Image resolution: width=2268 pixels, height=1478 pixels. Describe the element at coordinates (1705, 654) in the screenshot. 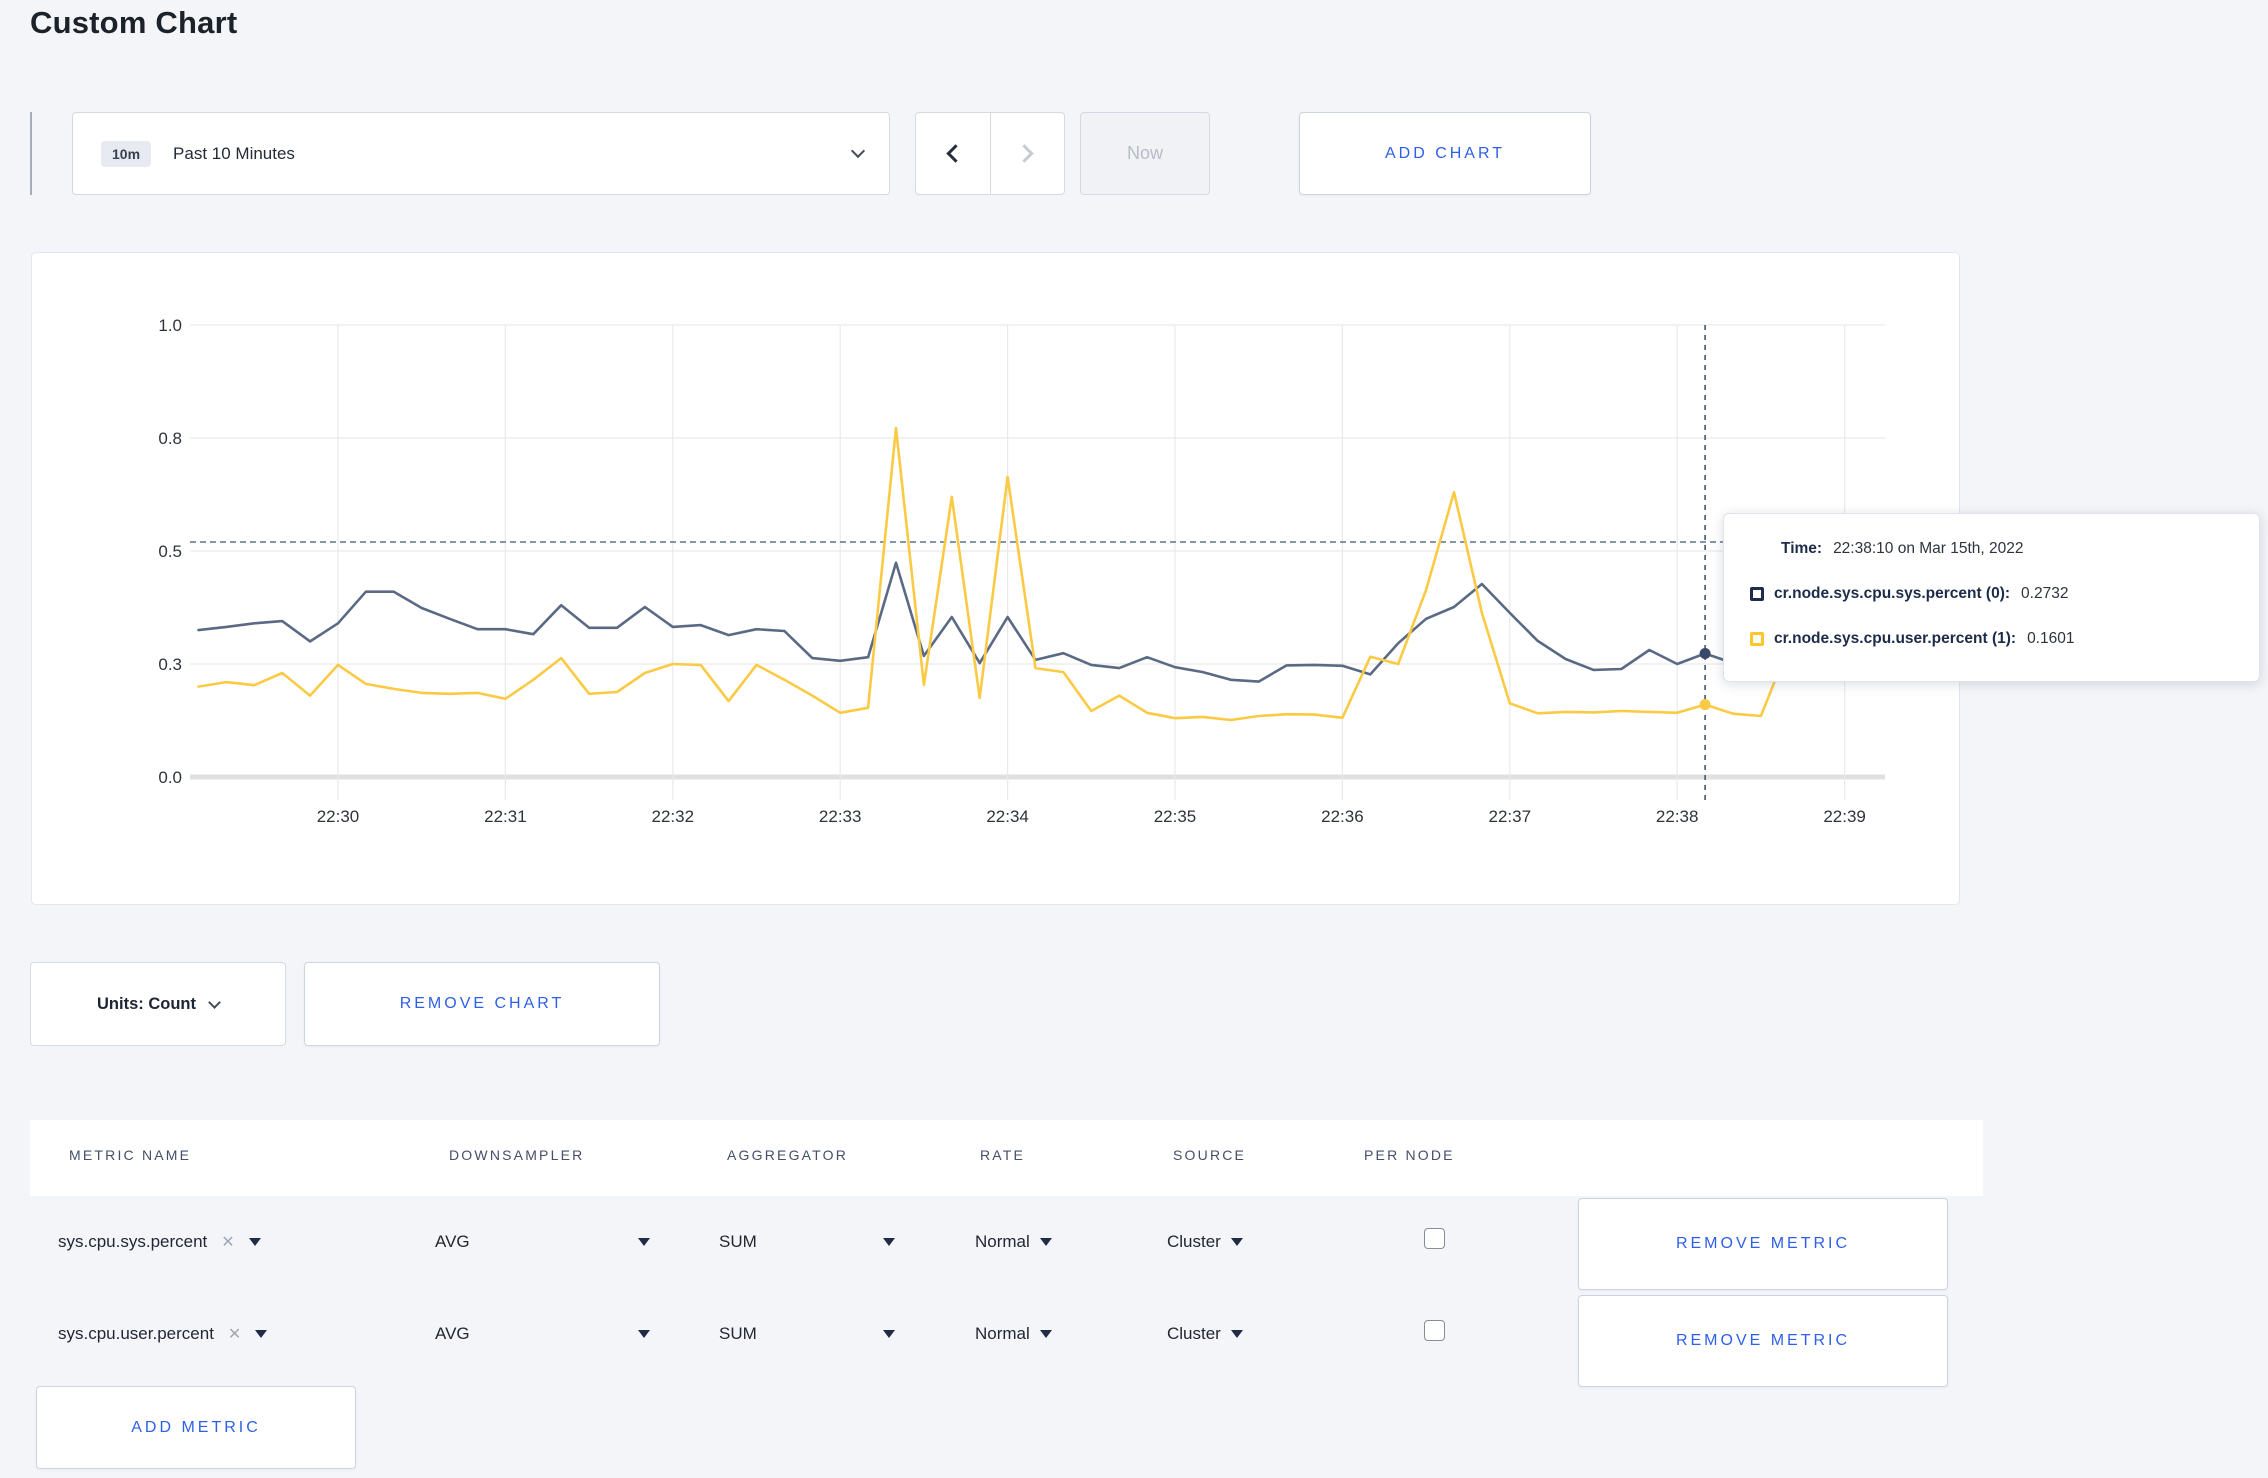

I see `crosshair-dot-sys` at that location.